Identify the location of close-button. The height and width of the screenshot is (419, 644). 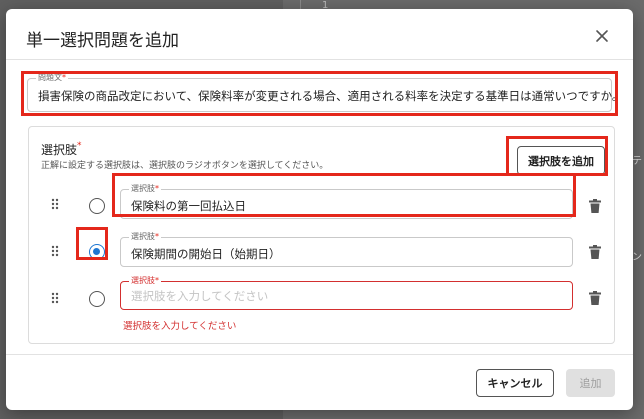
(602, 36).